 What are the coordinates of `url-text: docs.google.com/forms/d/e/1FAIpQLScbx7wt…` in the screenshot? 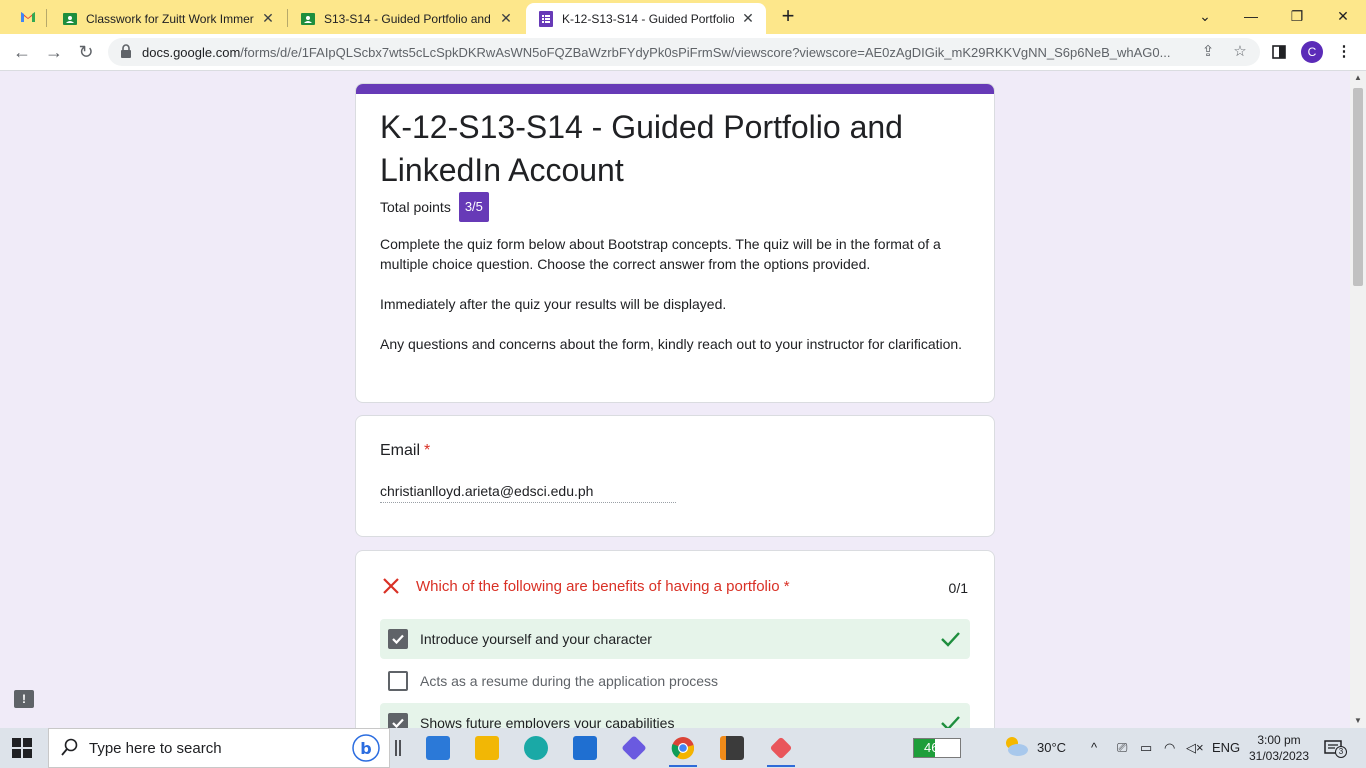 It's located at (667, 52).